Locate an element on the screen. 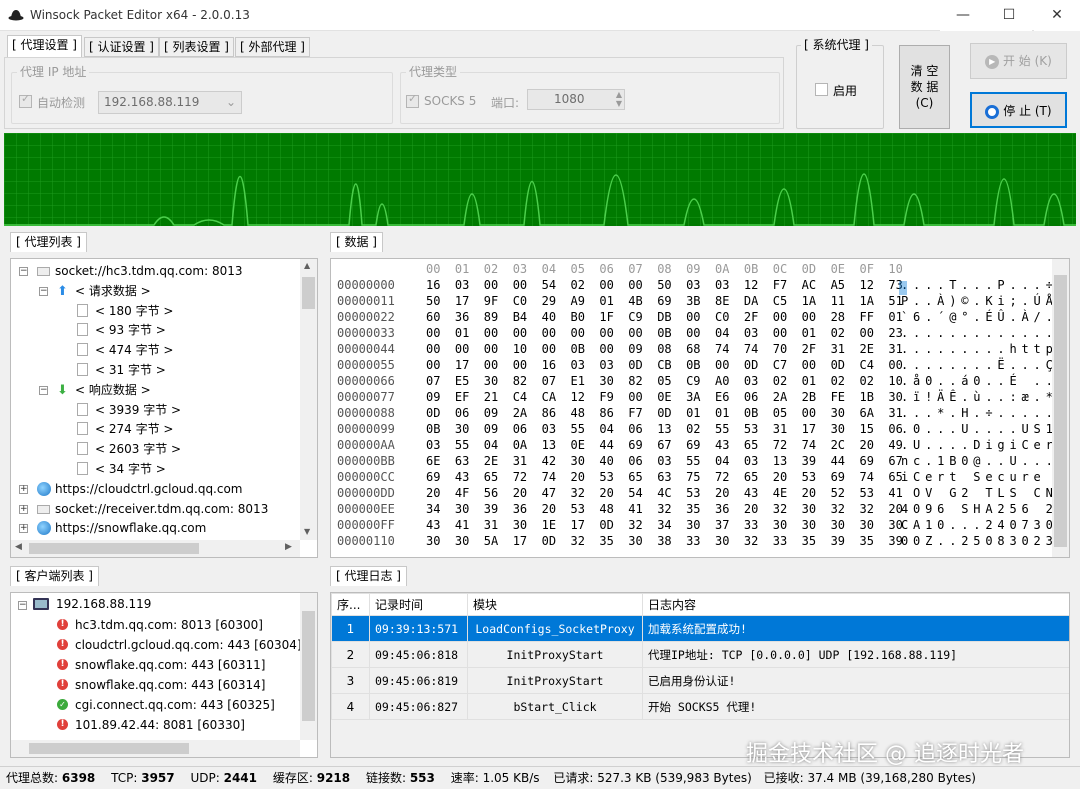 The height and width of the screenshot is (789, 1080). proxy-tree-item: socket://receiver.tdm.qq.com: 8013 is located at coordinates (161, 509).